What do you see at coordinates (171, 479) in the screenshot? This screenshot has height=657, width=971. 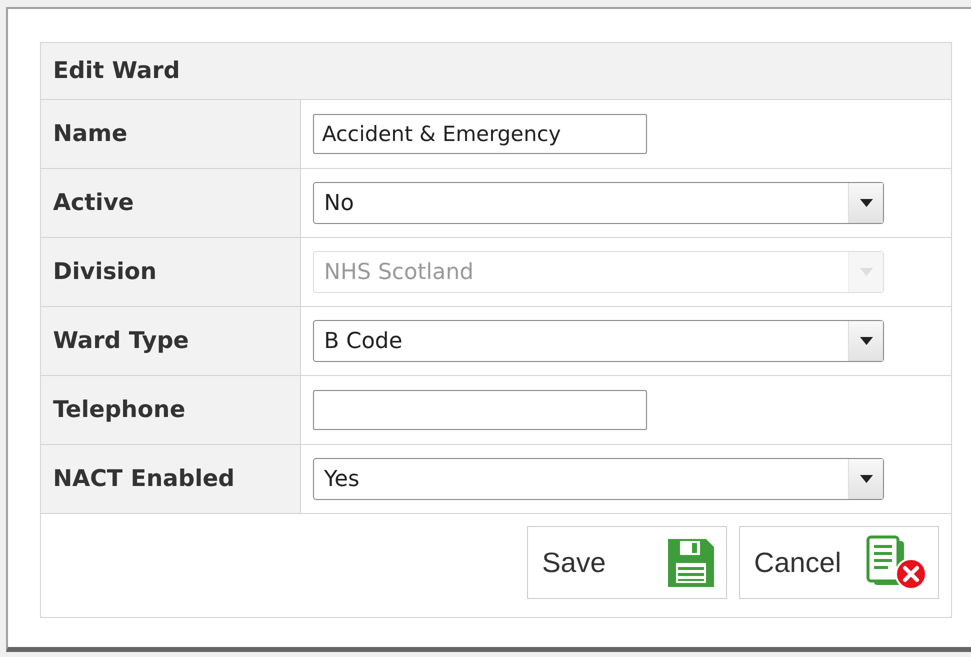 I see `field-label: NACT Enabled` at bounding box center [171, 479].